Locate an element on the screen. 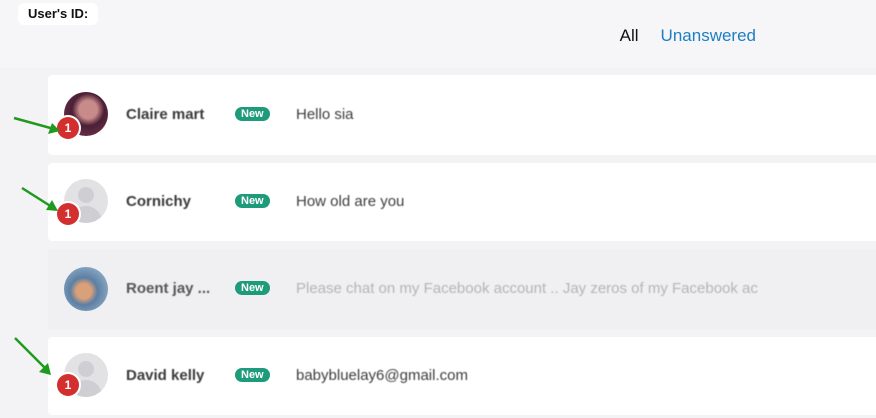  user-id-label: User's ID: is located at coordinates (58, 14).